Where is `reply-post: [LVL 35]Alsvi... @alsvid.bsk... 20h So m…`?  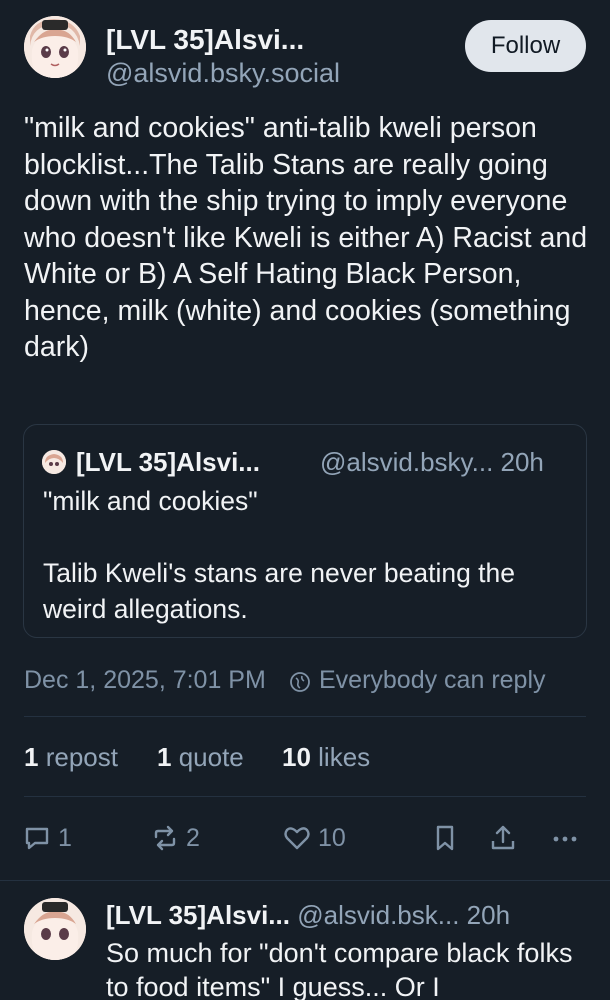 reply-post: [LVL 35]Alsvi... @alsvid.bsk... 20h So m… is located at coordinates (305, 948).